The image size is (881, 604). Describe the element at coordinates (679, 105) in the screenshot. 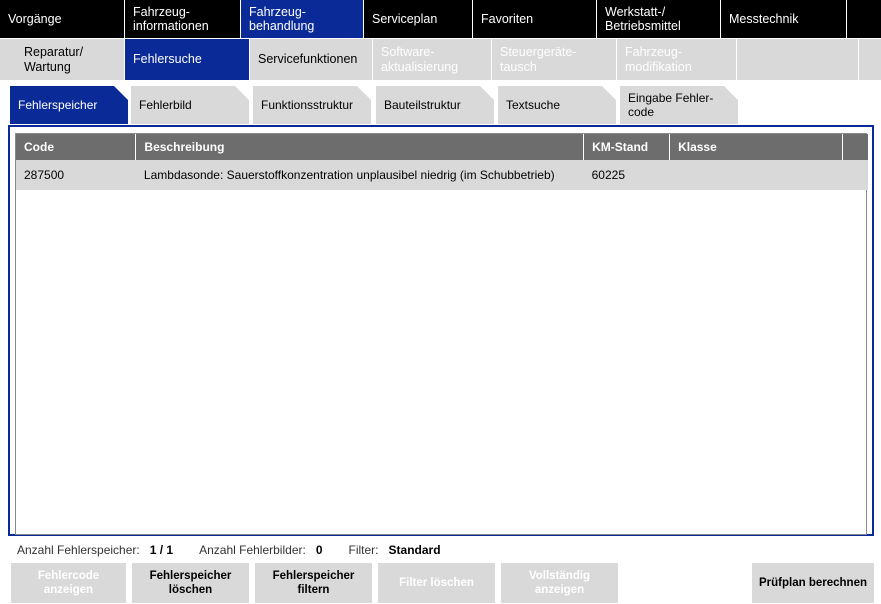

I see `tab-eingabe-fehlercode: Eingabe Fehler- code` at that location.